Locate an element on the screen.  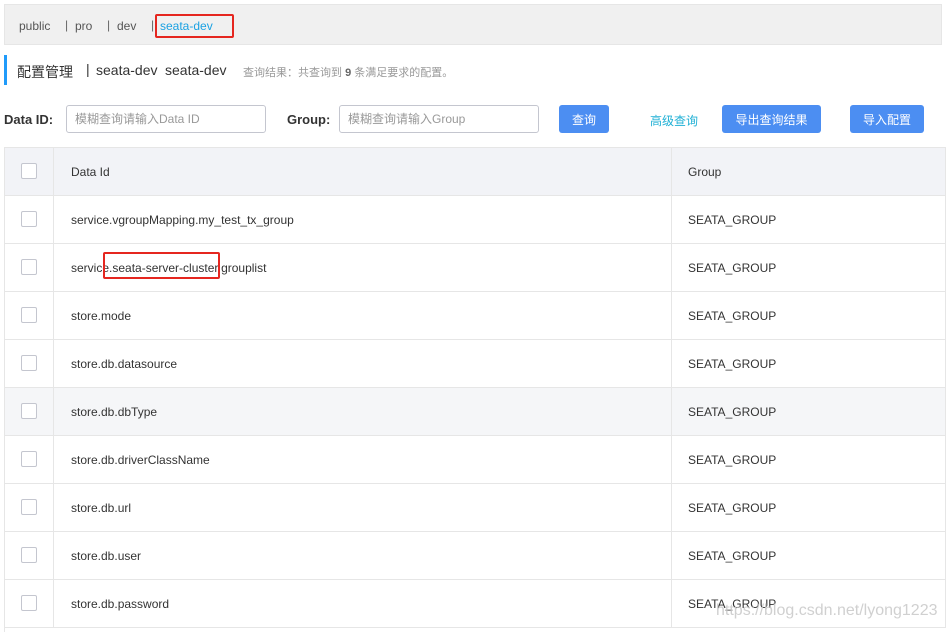
select-all-checkbox is located at coordinates (29, 171).